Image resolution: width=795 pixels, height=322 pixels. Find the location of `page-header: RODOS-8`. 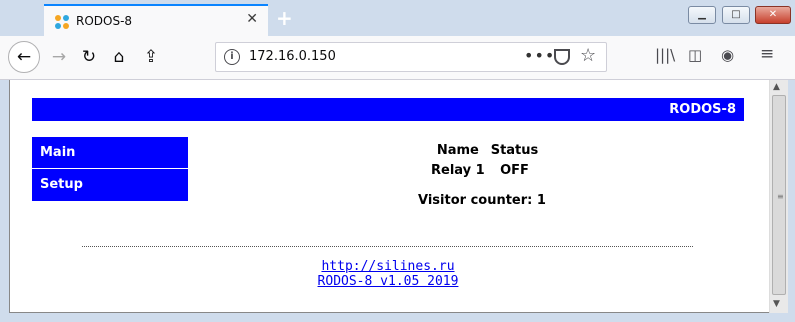

page-header: RODOS-8 is located at coordinates (388, 109).